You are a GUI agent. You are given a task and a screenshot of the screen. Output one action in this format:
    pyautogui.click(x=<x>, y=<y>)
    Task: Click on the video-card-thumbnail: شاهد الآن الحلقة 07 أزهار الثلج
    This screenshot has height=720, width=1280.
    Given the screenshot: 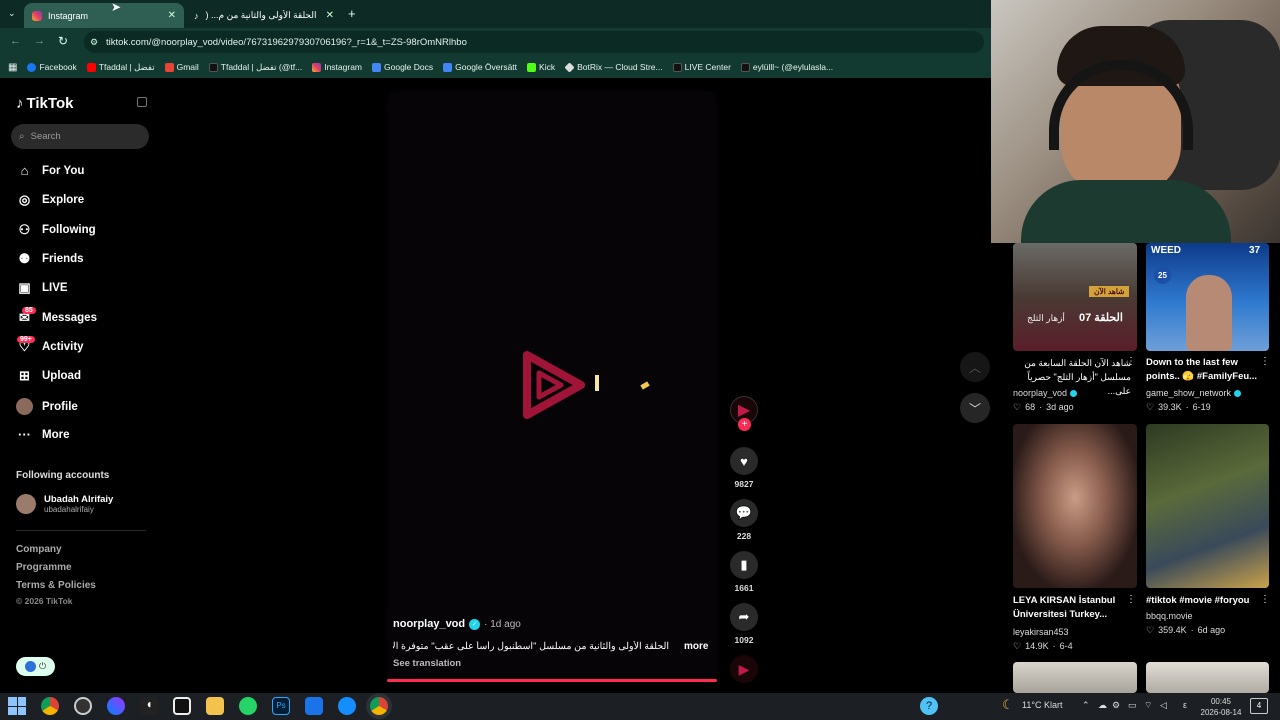 What is the action you would take?
    pyautogui.click(x=1075, y=297)
    